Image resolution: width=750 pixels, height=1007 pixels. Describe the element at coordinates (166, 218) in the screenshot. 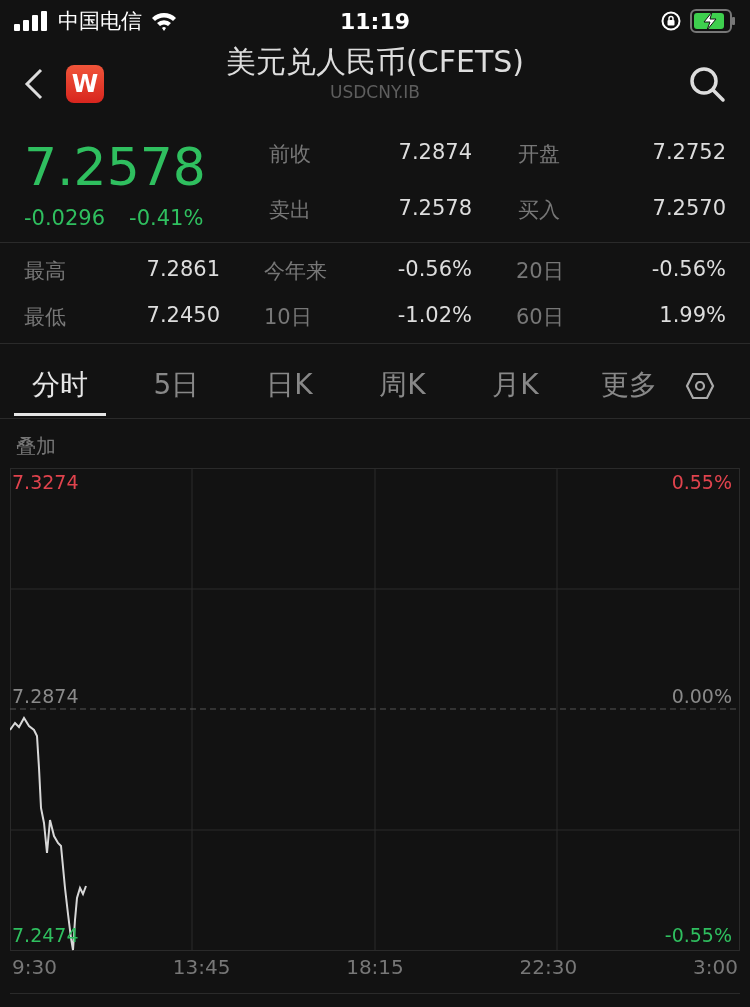

I see `percent-change: -0.41%` at that location.